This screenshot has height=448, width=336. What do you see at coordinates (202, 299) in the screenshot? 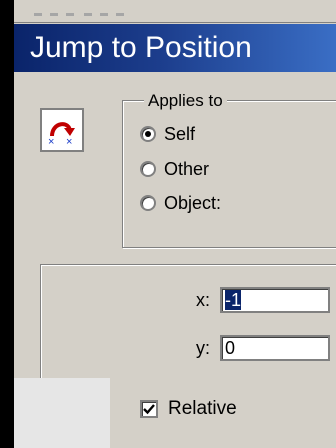
I see `x-label: x:` at bounding box center [202, 299].